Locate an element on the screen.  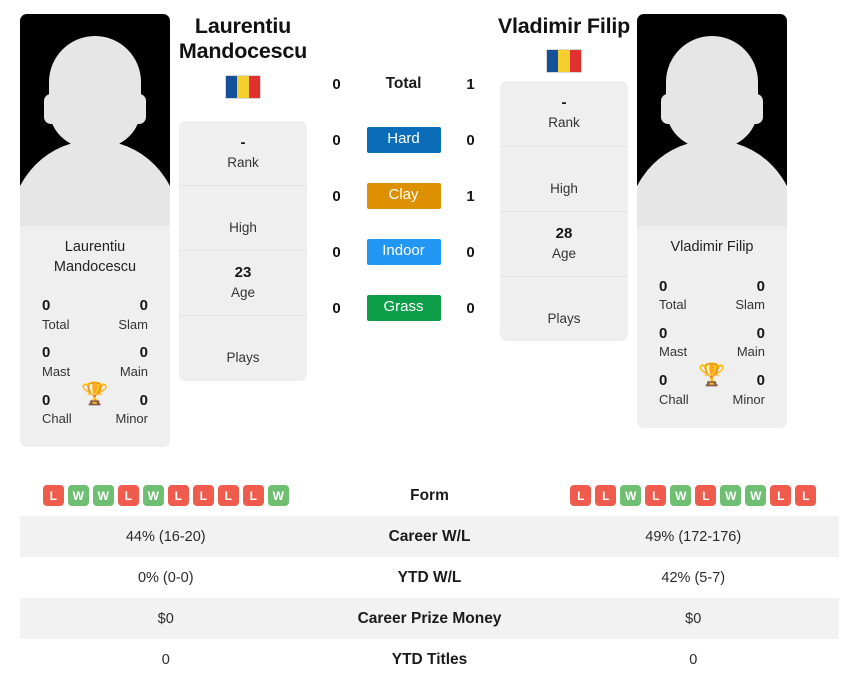
titles-label: Mast is located at coordinates (56, 371).